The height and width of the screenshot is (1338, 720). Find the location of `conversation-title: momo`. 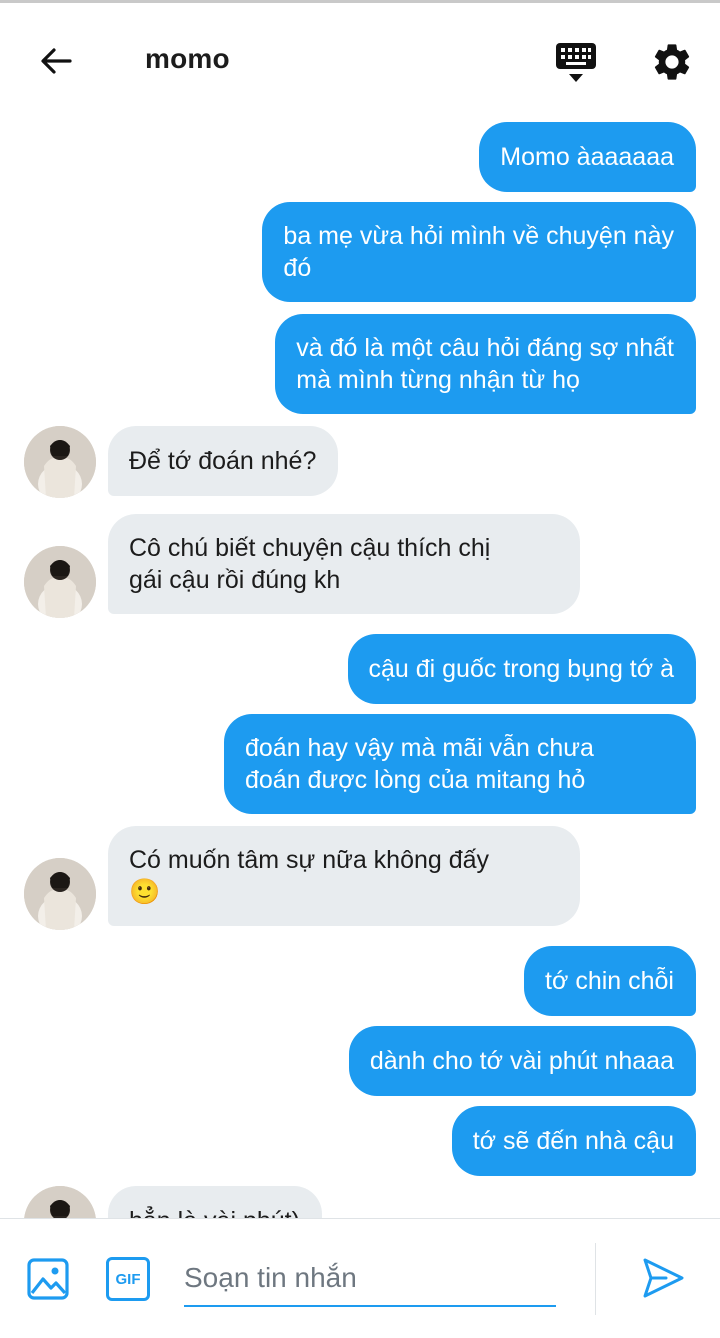

conversation-title: momo is located at coordinates (187, 59).